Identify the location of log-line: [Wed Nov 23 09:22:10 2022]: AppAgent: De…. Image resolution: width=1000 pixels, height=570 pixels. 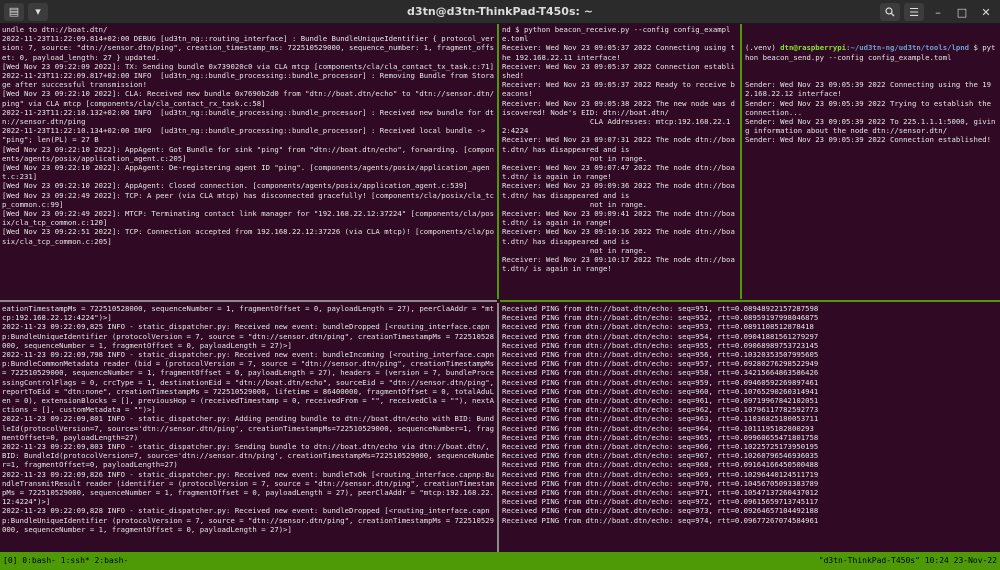
(246, 172).